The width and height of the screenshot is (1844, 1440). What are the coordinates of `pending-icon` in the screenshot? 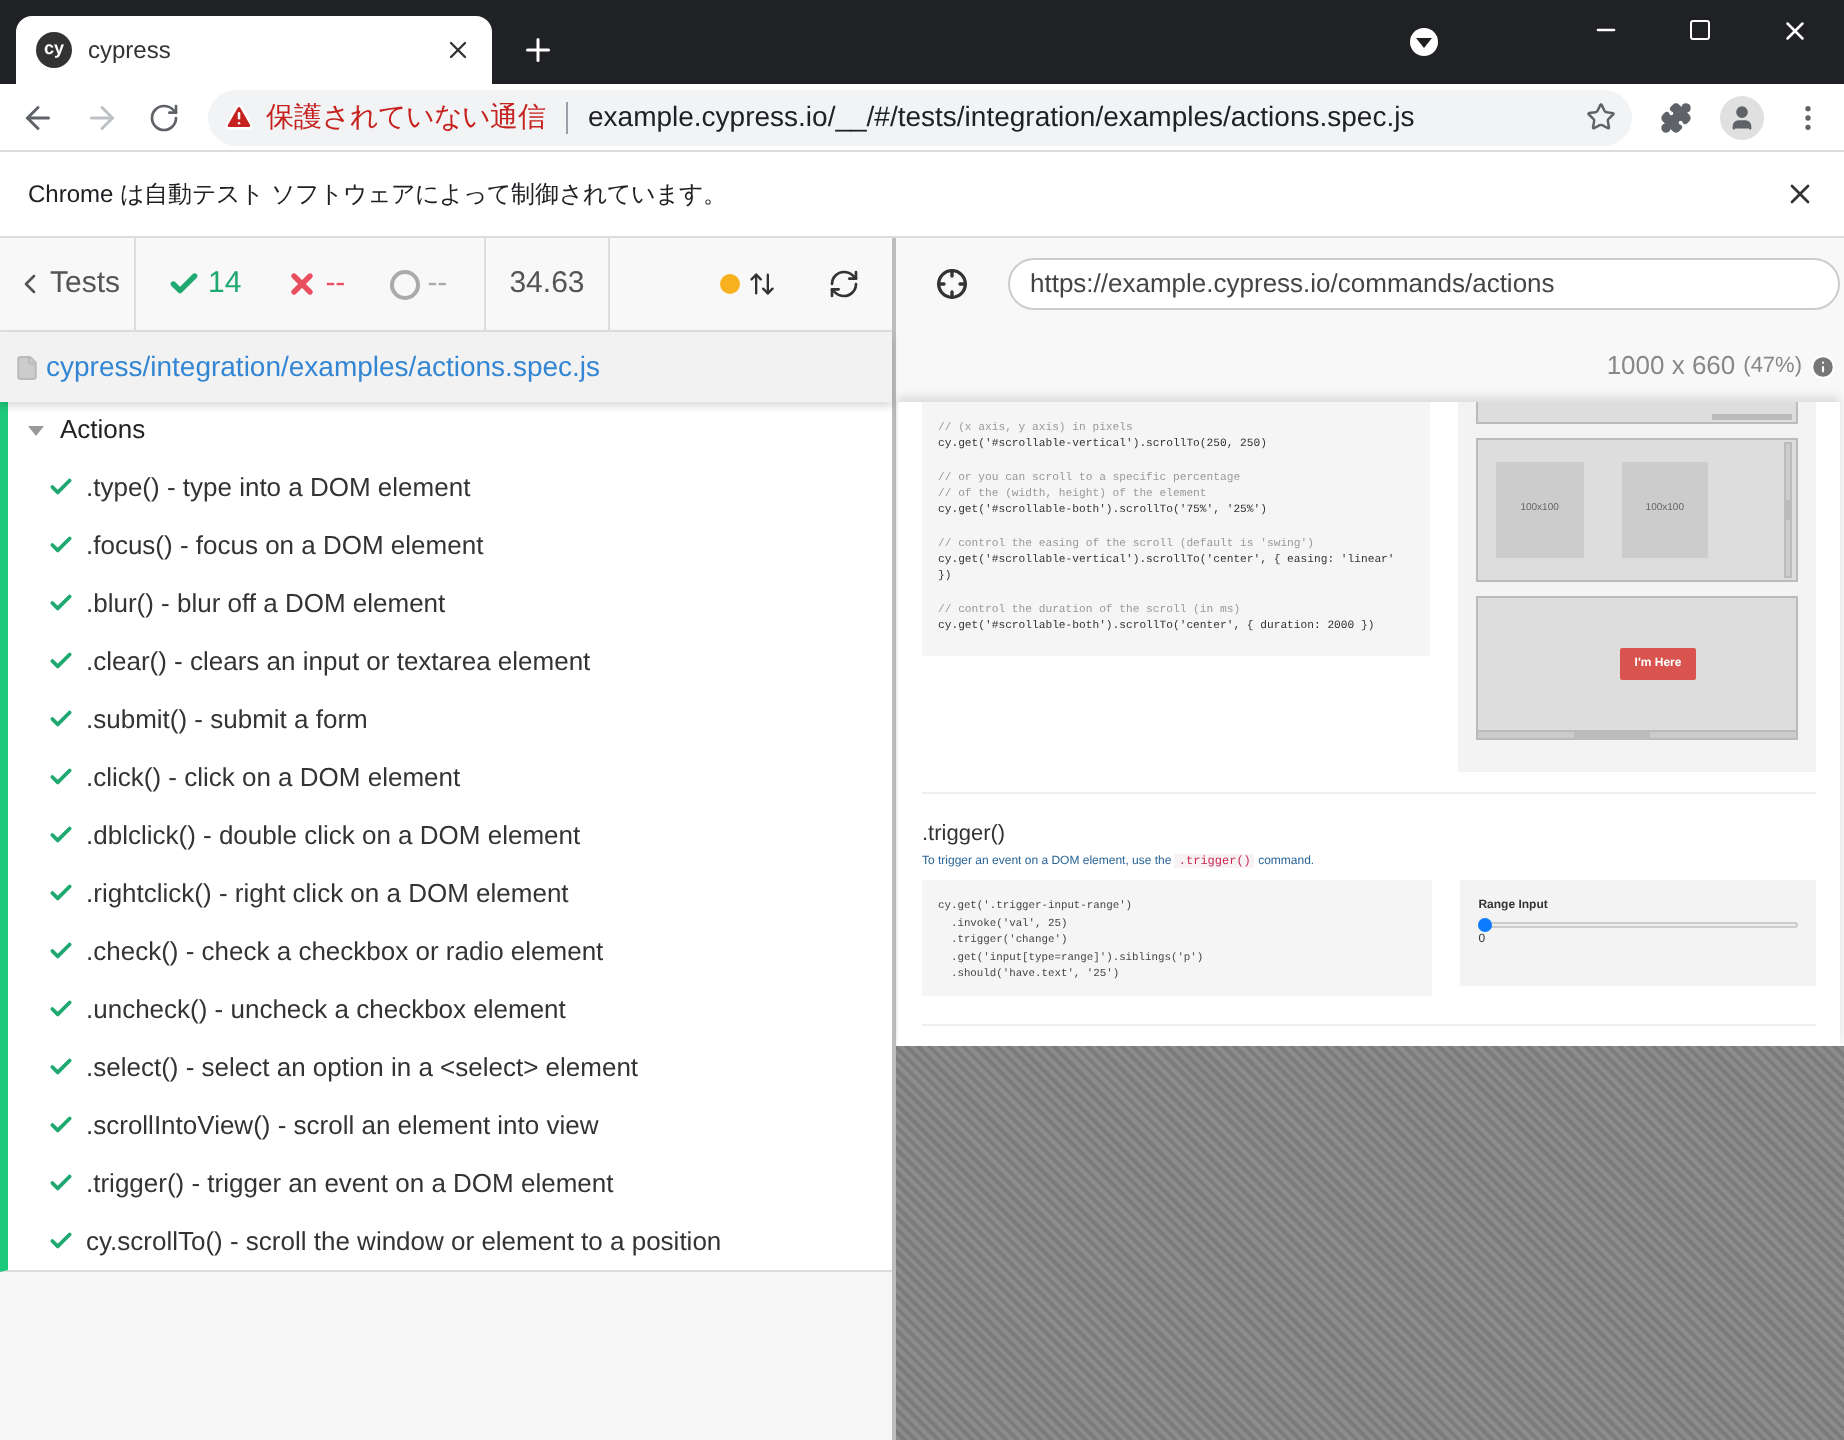 It's located at (404, 284).